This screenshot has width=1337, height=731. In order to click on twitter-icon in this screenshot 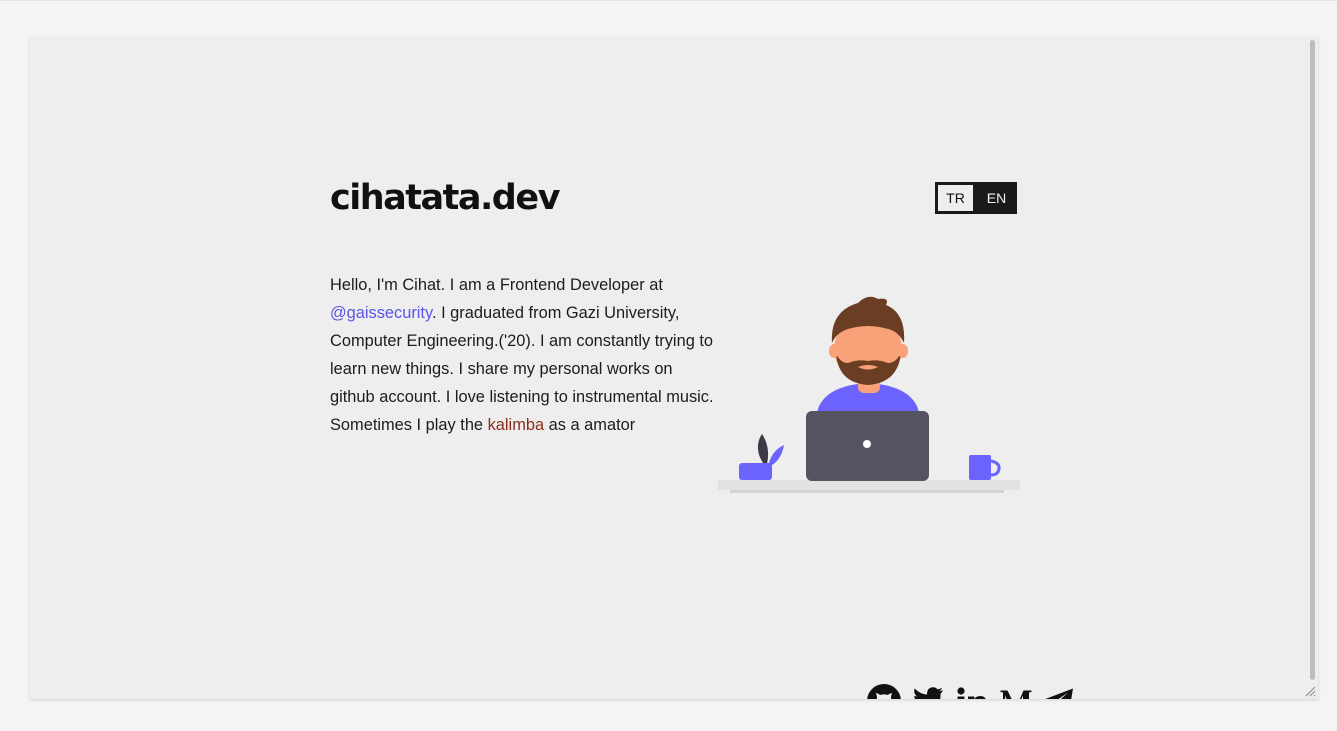, I will do `click(928, 693)`.